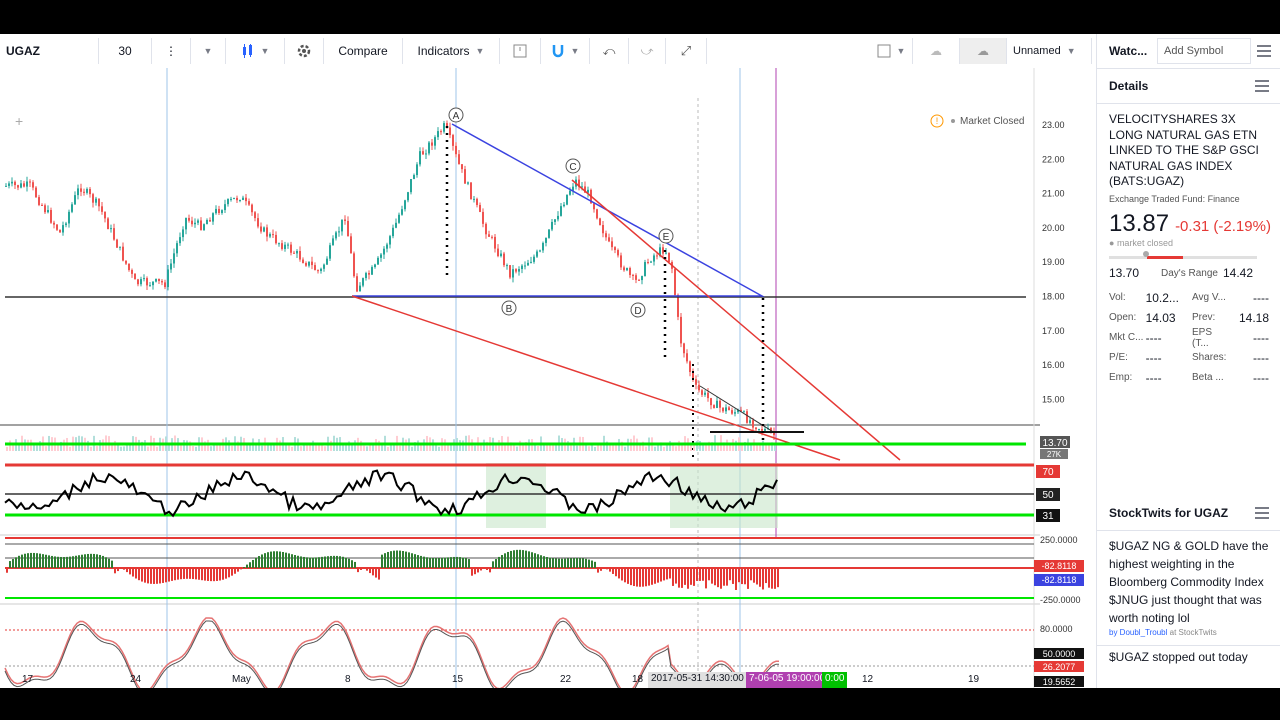 The width and height of the screenshot is (1280, 720). Describe the element at coordinates (1056, 629) in the screenshot. I see `stoch-tick-80: 80.0000` at that location.